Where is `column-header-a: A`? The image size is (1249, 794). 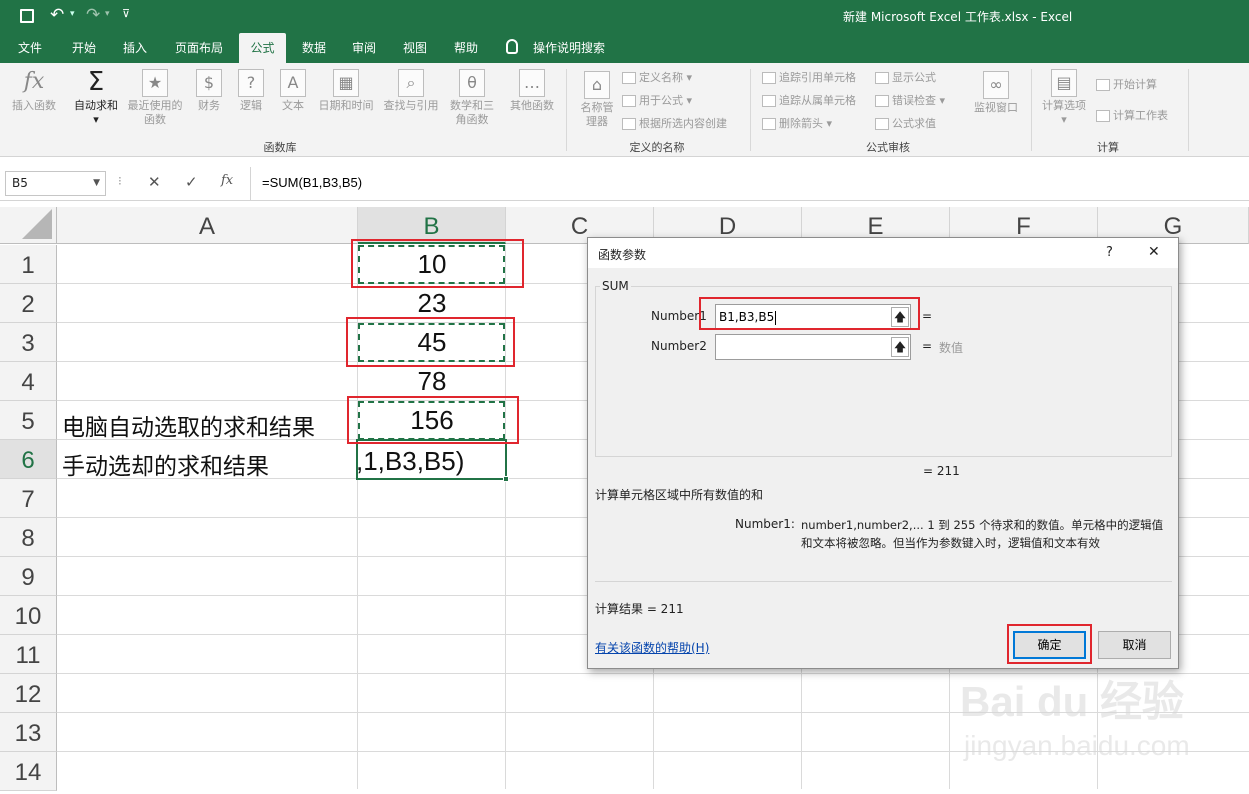 column-header-a: A is located at coordinates (207, 225).